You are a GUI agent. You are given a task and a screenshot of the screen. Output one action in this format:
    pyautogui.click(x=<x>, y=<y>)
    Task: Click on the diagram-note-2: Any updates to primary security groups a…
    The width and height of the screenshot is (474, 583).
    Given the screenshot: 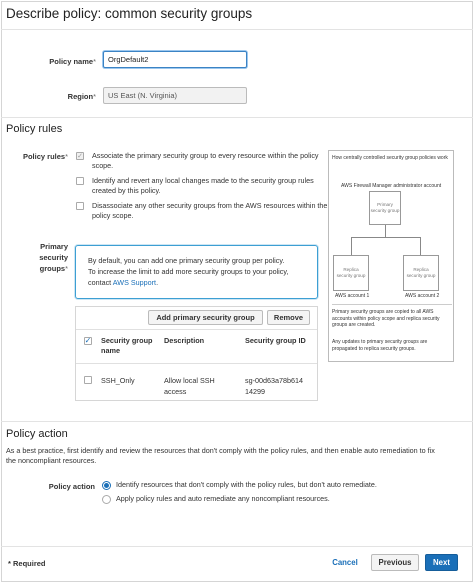 What is the action you would take?
    pyautogui.click(x=380, y=345)
    